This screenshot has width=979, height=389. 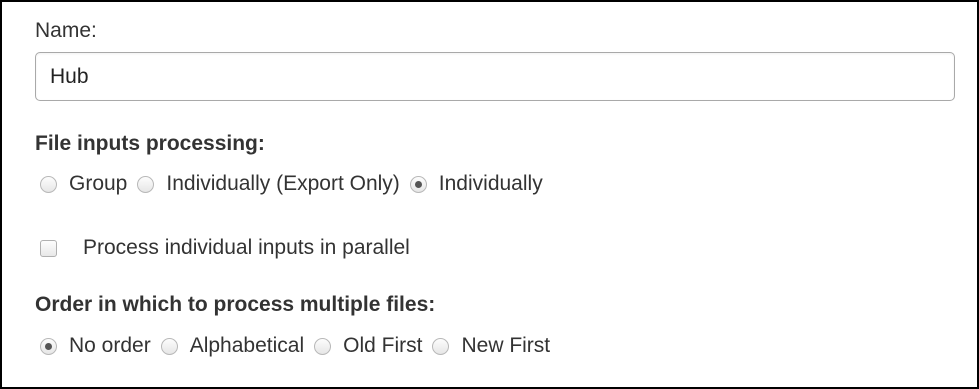 What do you see at coordinates (383, 345) in the screenshot?
I see `radio-label-old-first: Old First` at bounding box center [383, 345].